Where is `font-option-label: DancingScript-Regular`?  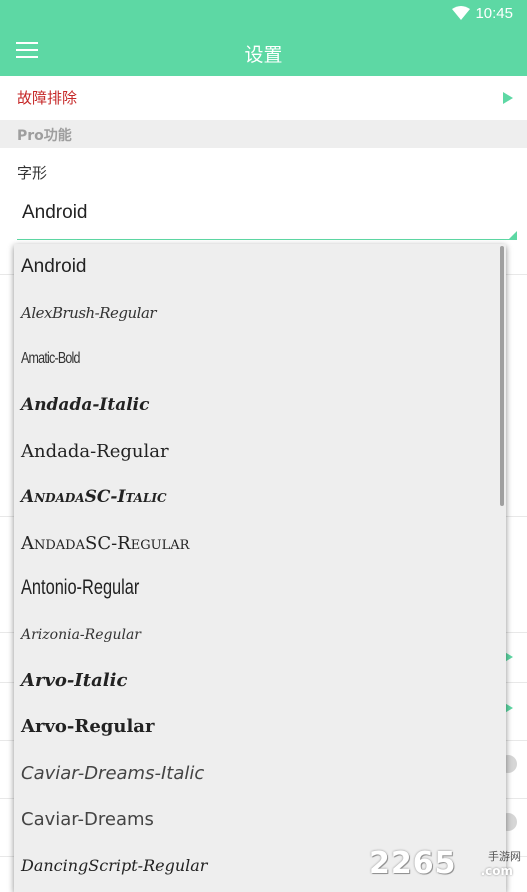 font-option-label: DancingScript-Regular is located at coordinates (114, 865).